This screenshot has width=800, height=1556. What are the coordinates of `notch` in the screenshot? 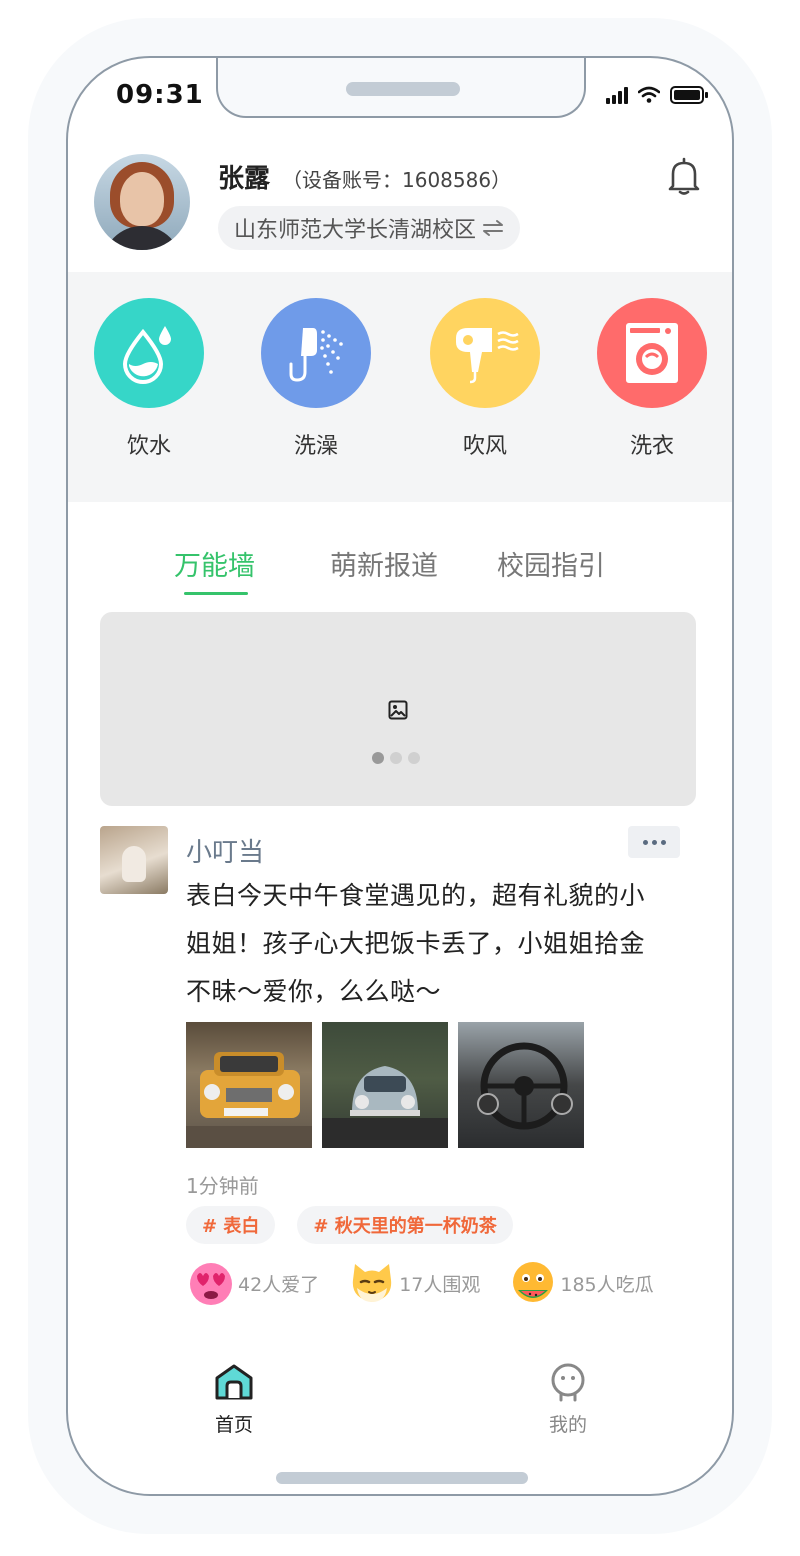 It's located at (401, 88).